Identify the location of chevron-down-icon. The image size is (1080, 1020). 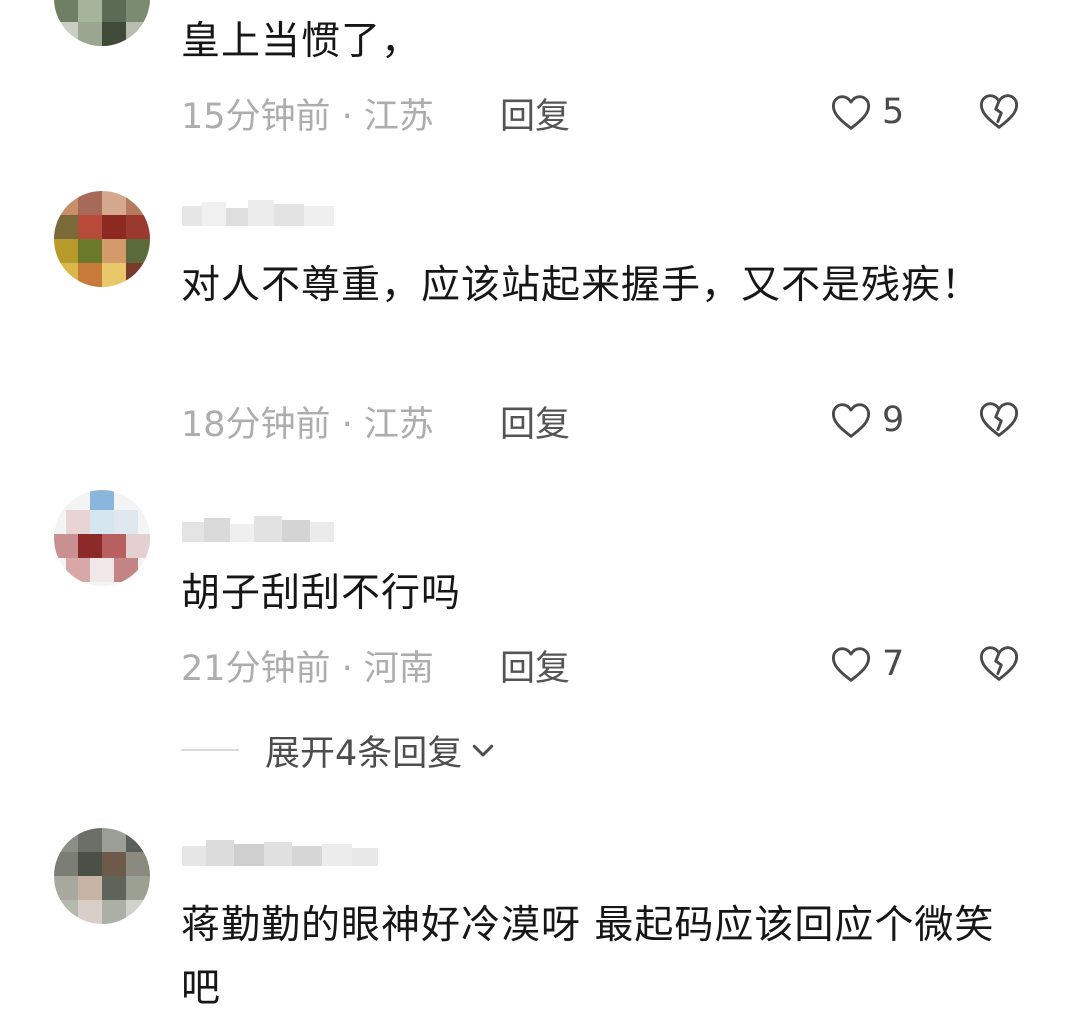
(483, 750).